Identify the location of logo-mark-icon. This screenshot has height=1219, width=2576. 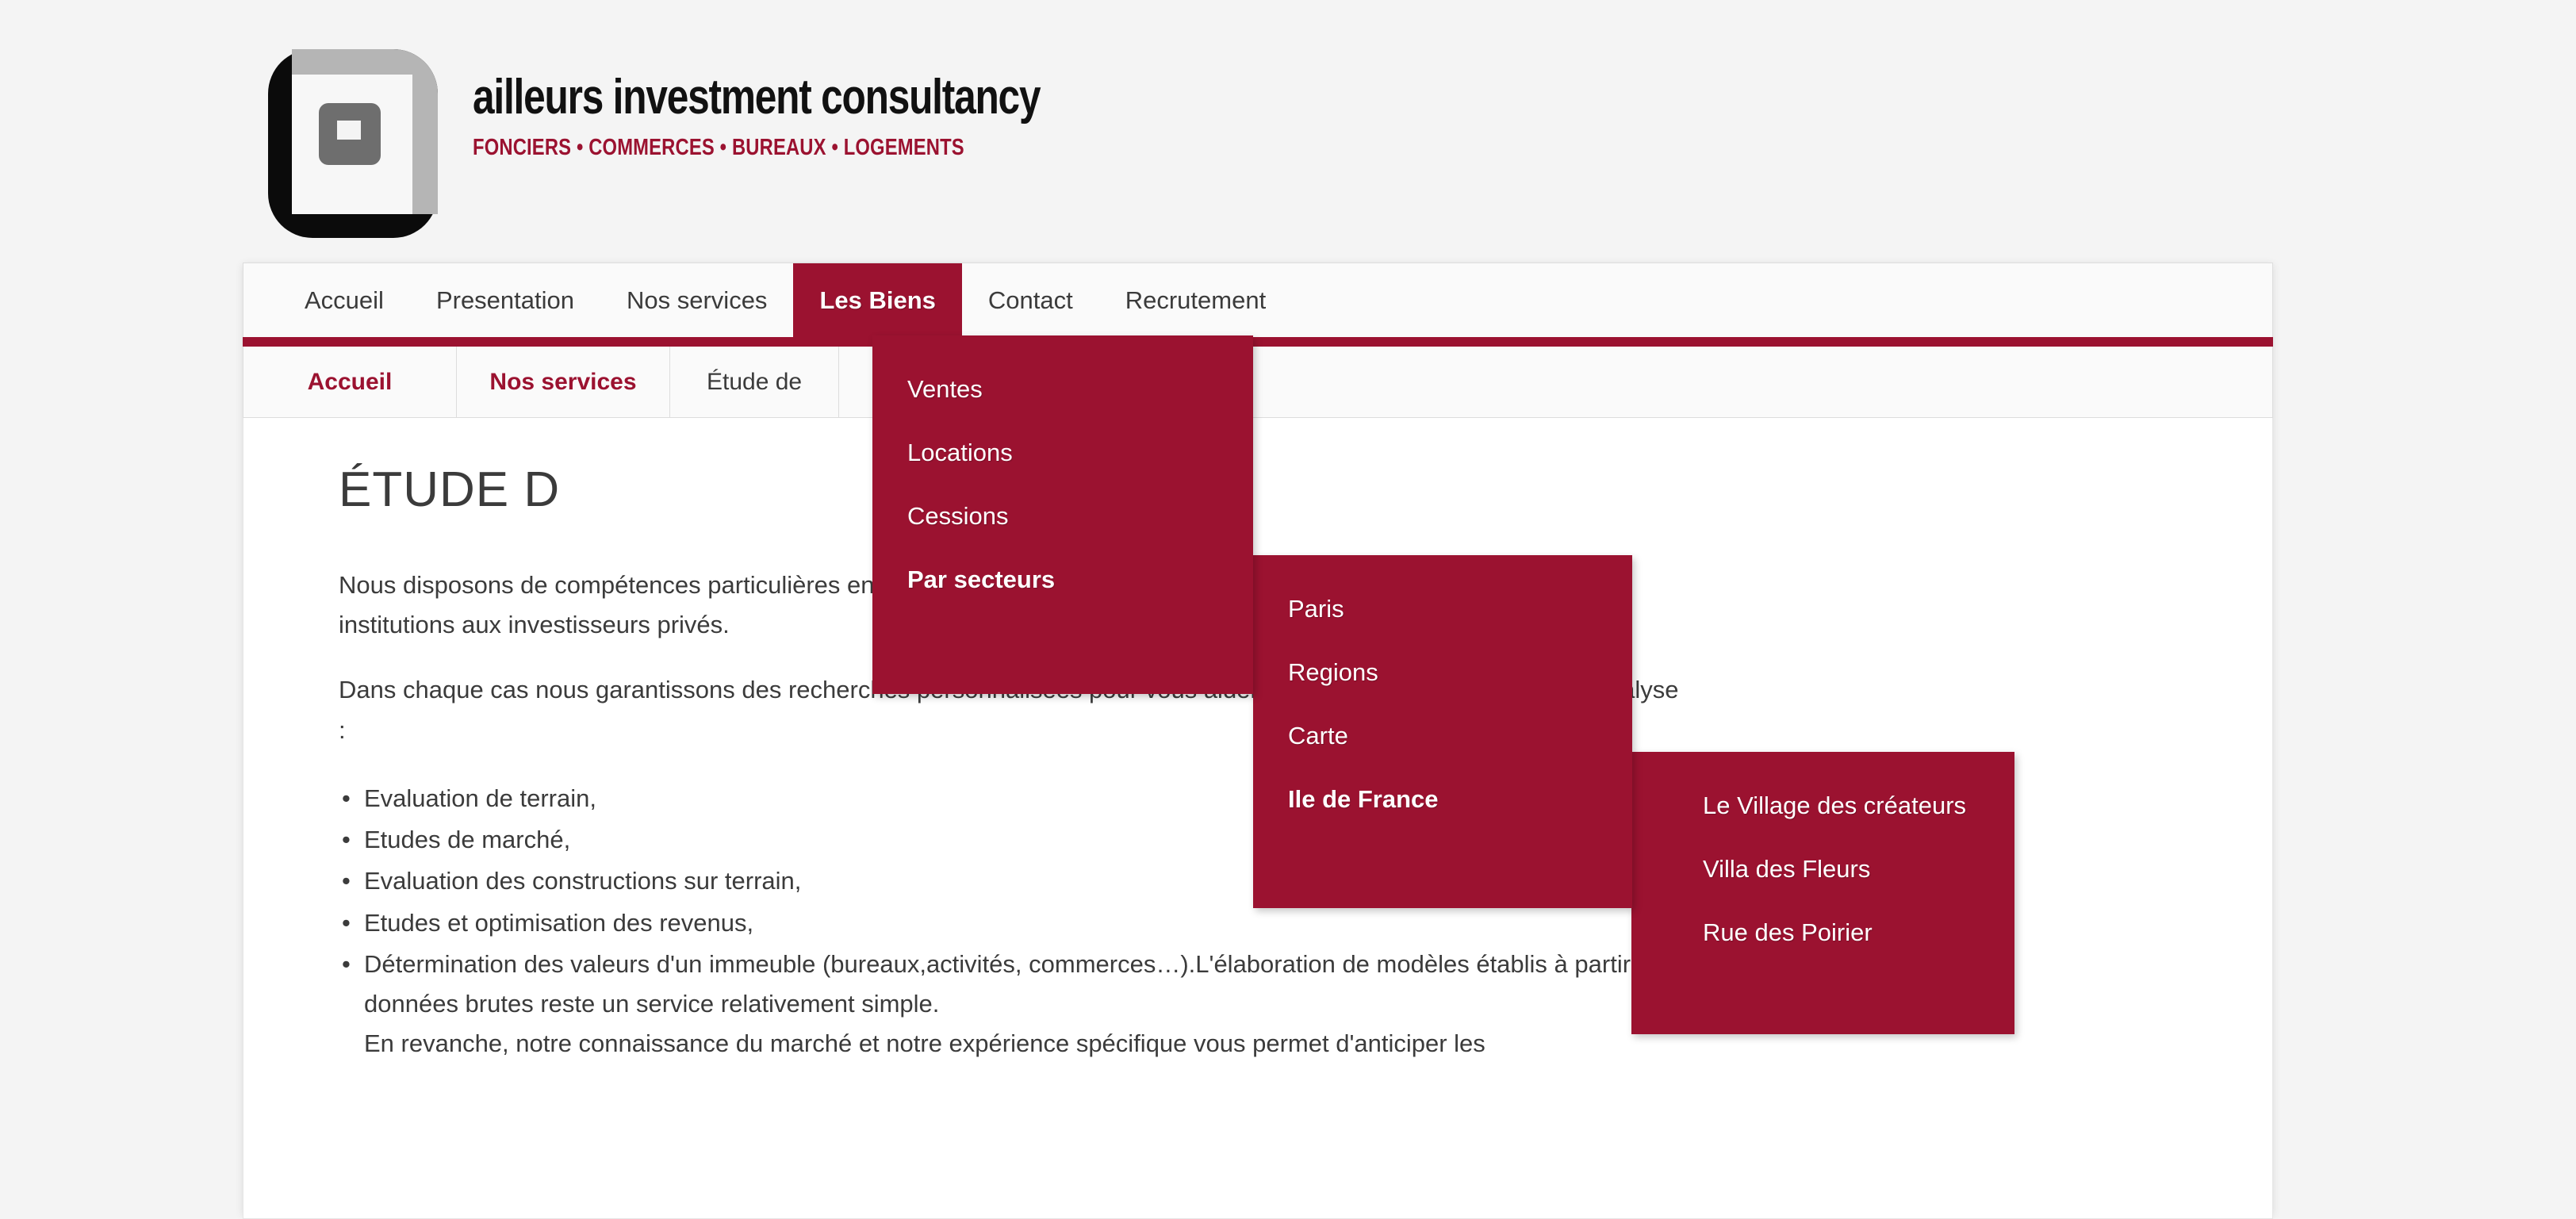
(352, 141).